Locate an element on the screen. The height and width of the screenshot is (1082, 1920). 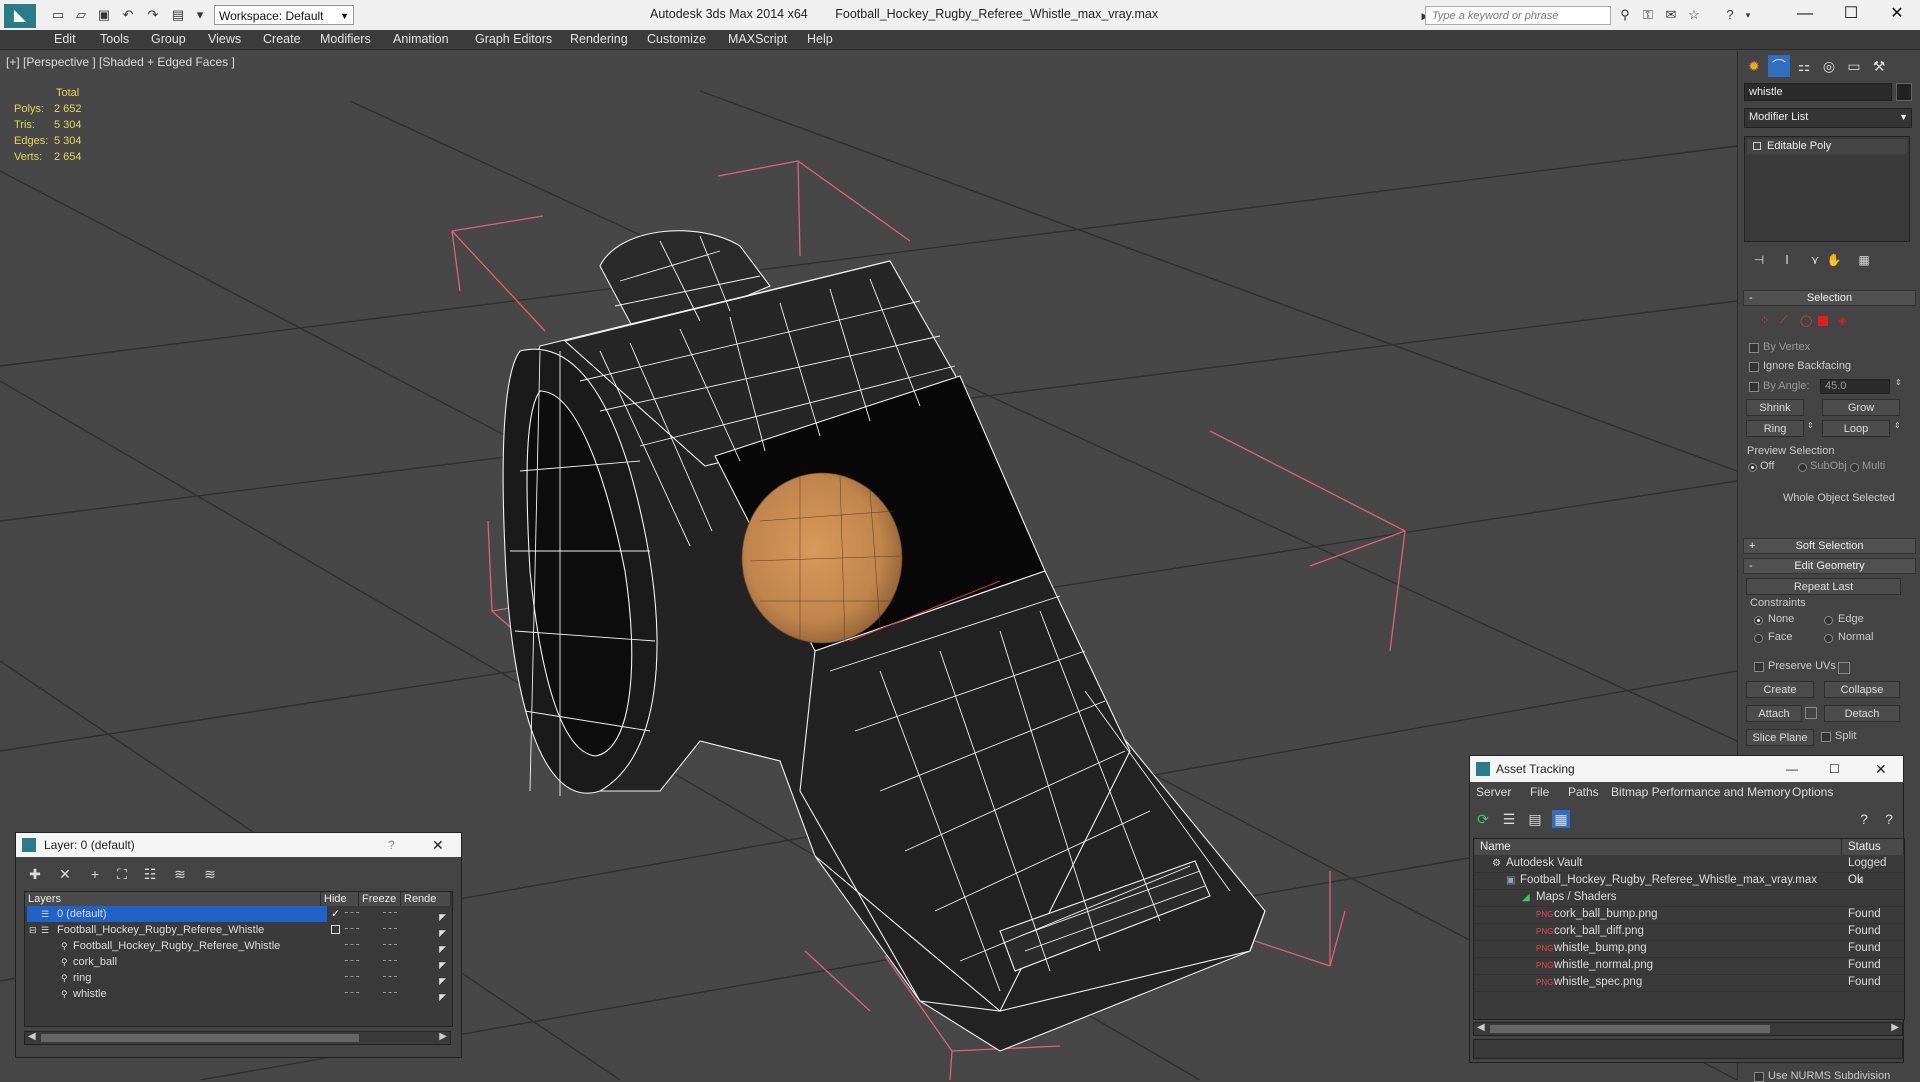
layer-object-row: ⚲ ring ◤ is located at coordinates (238, 978).